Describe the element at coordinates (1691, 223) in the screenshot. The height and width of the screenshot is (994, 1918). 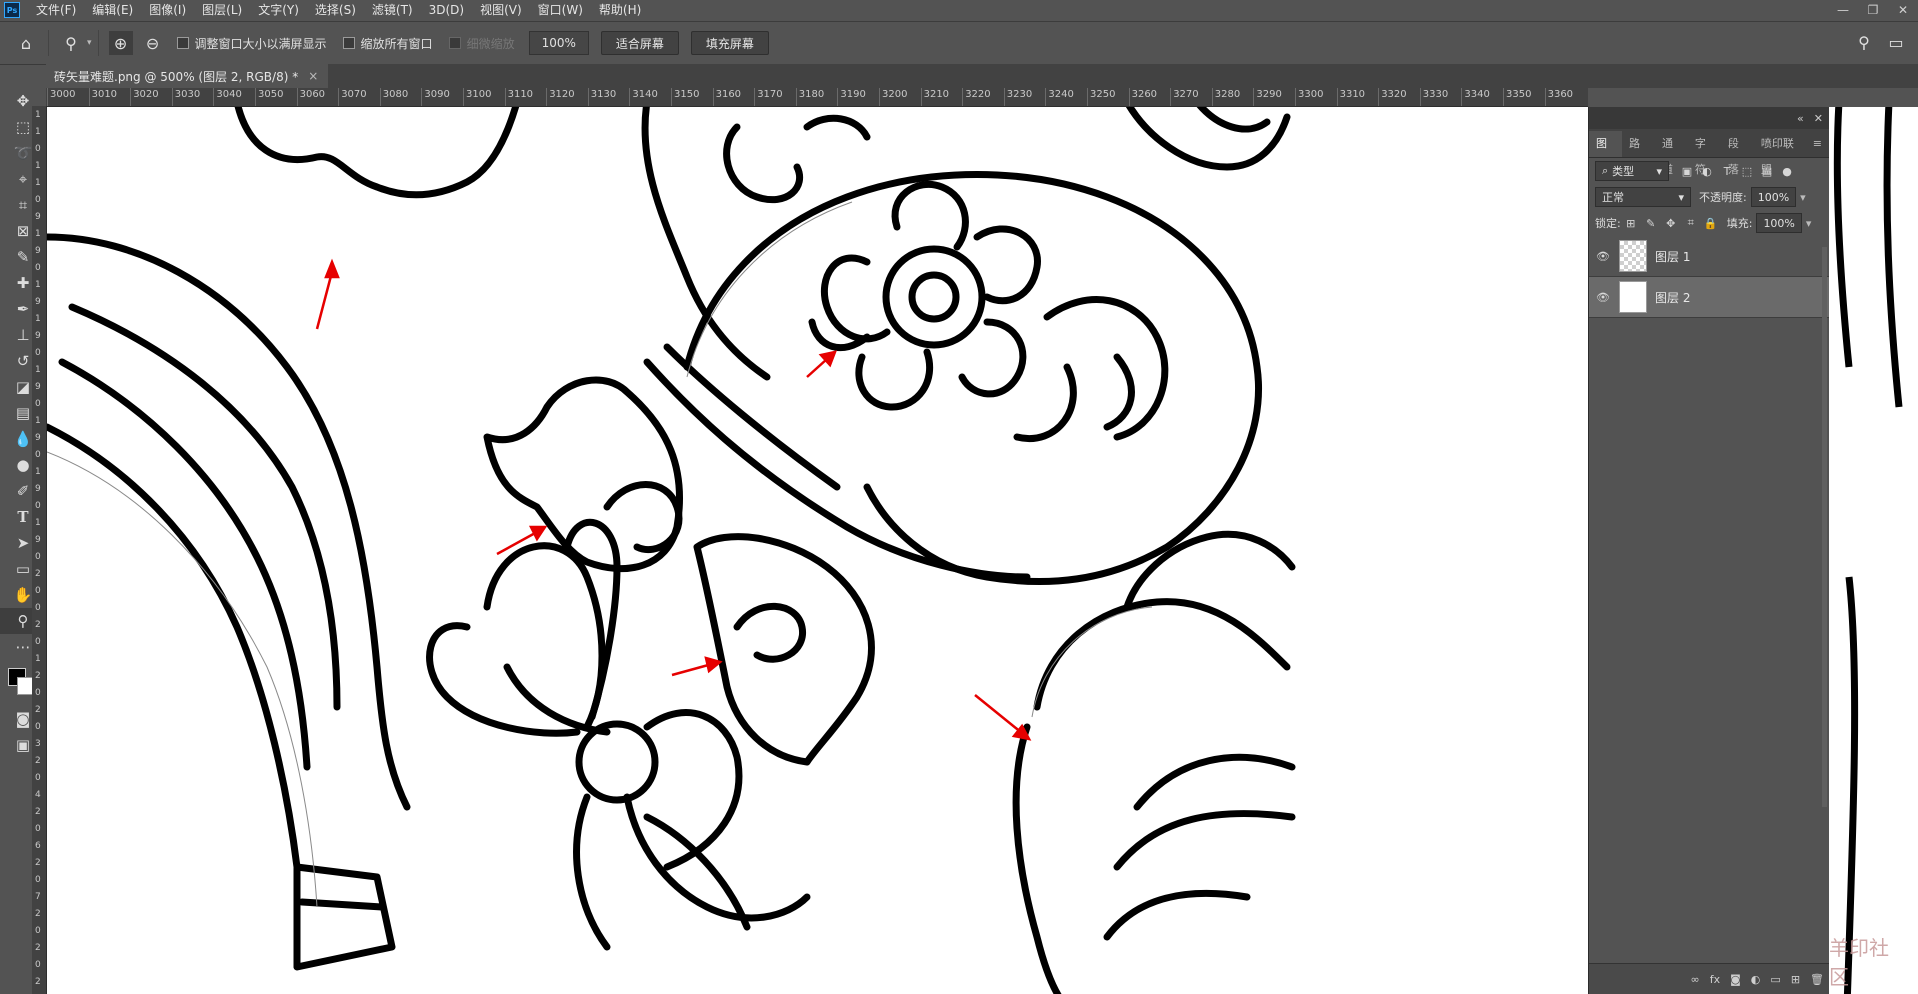
I see `lock-artboard-icon: ⌗` at that location.